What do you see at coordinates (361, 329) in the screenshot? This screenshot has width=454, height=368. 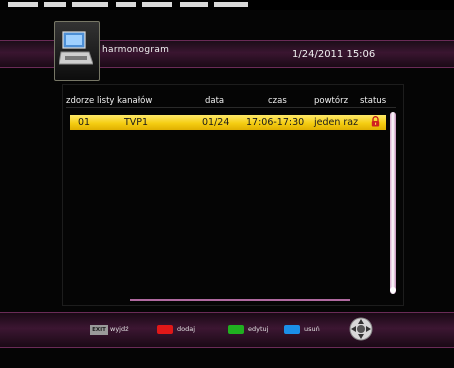 I see `navigation-pad-icon` at bounding box center [361, 329].